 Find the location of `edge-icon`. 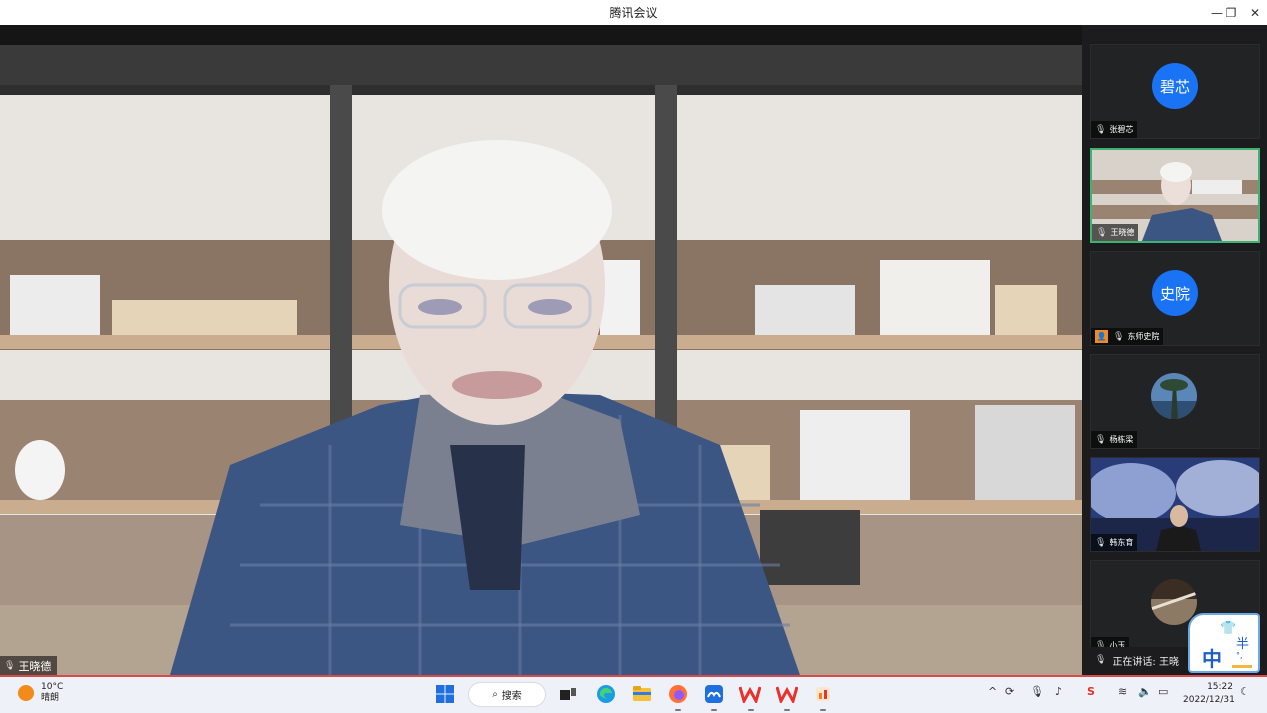

edge-icon is located at coordinates (606, 694).